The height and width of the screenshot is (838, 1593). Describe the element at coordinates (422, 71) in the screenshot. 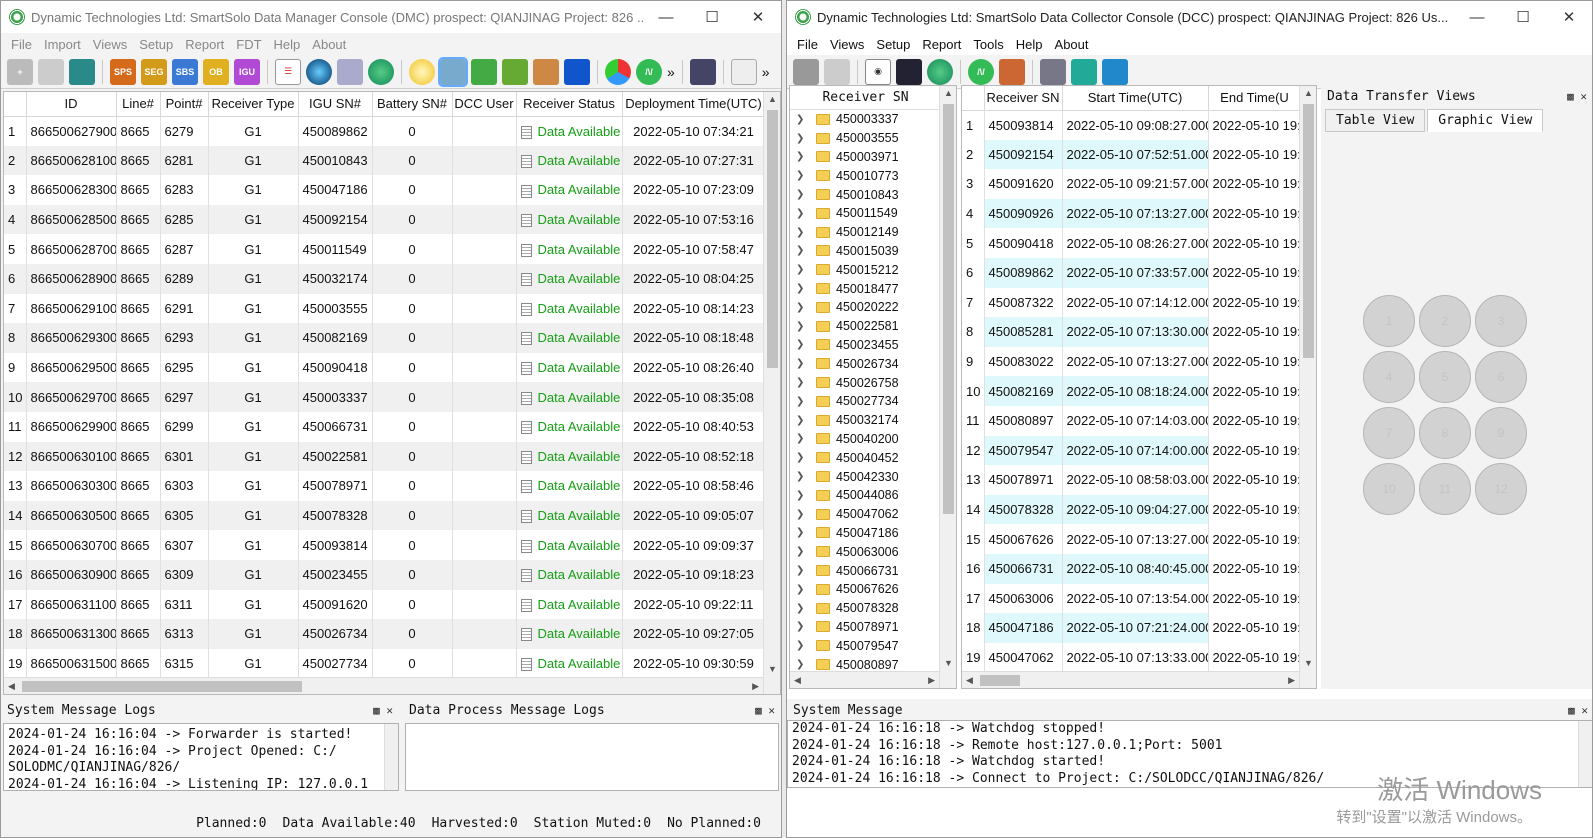

I see `sun-icon` at that location.